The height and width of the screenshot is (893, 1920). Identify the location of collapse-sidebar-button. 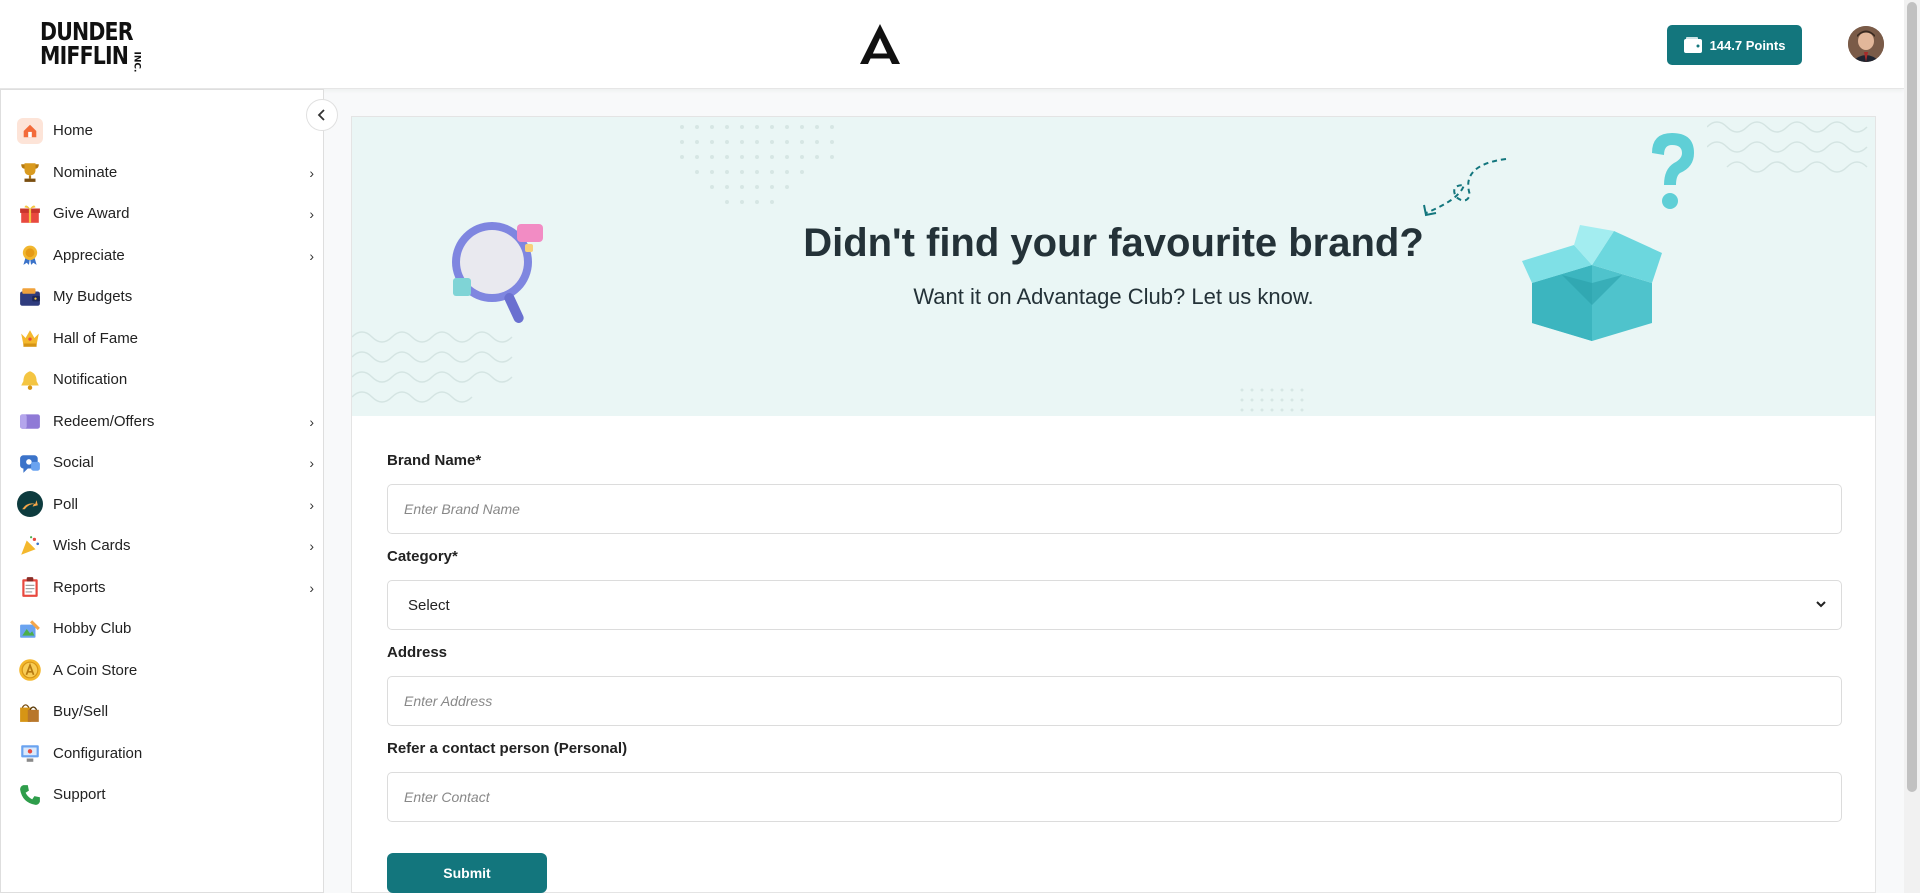
(322, 115).